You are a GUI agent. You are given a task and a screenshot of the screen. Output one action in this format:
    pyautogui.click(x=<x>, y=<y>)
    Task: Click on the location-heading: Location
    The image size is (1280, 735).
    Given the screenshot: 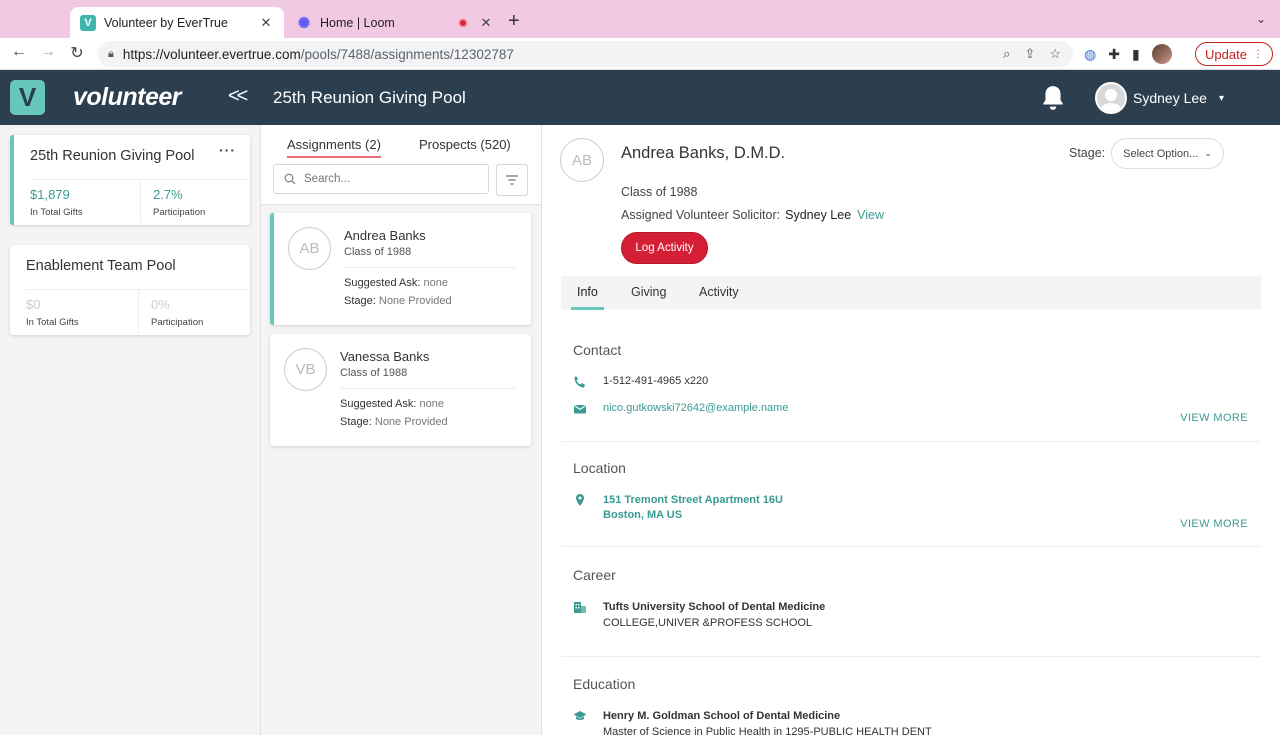 What is the action you would take?
    pyautogui.click(x=599, y=468)
    